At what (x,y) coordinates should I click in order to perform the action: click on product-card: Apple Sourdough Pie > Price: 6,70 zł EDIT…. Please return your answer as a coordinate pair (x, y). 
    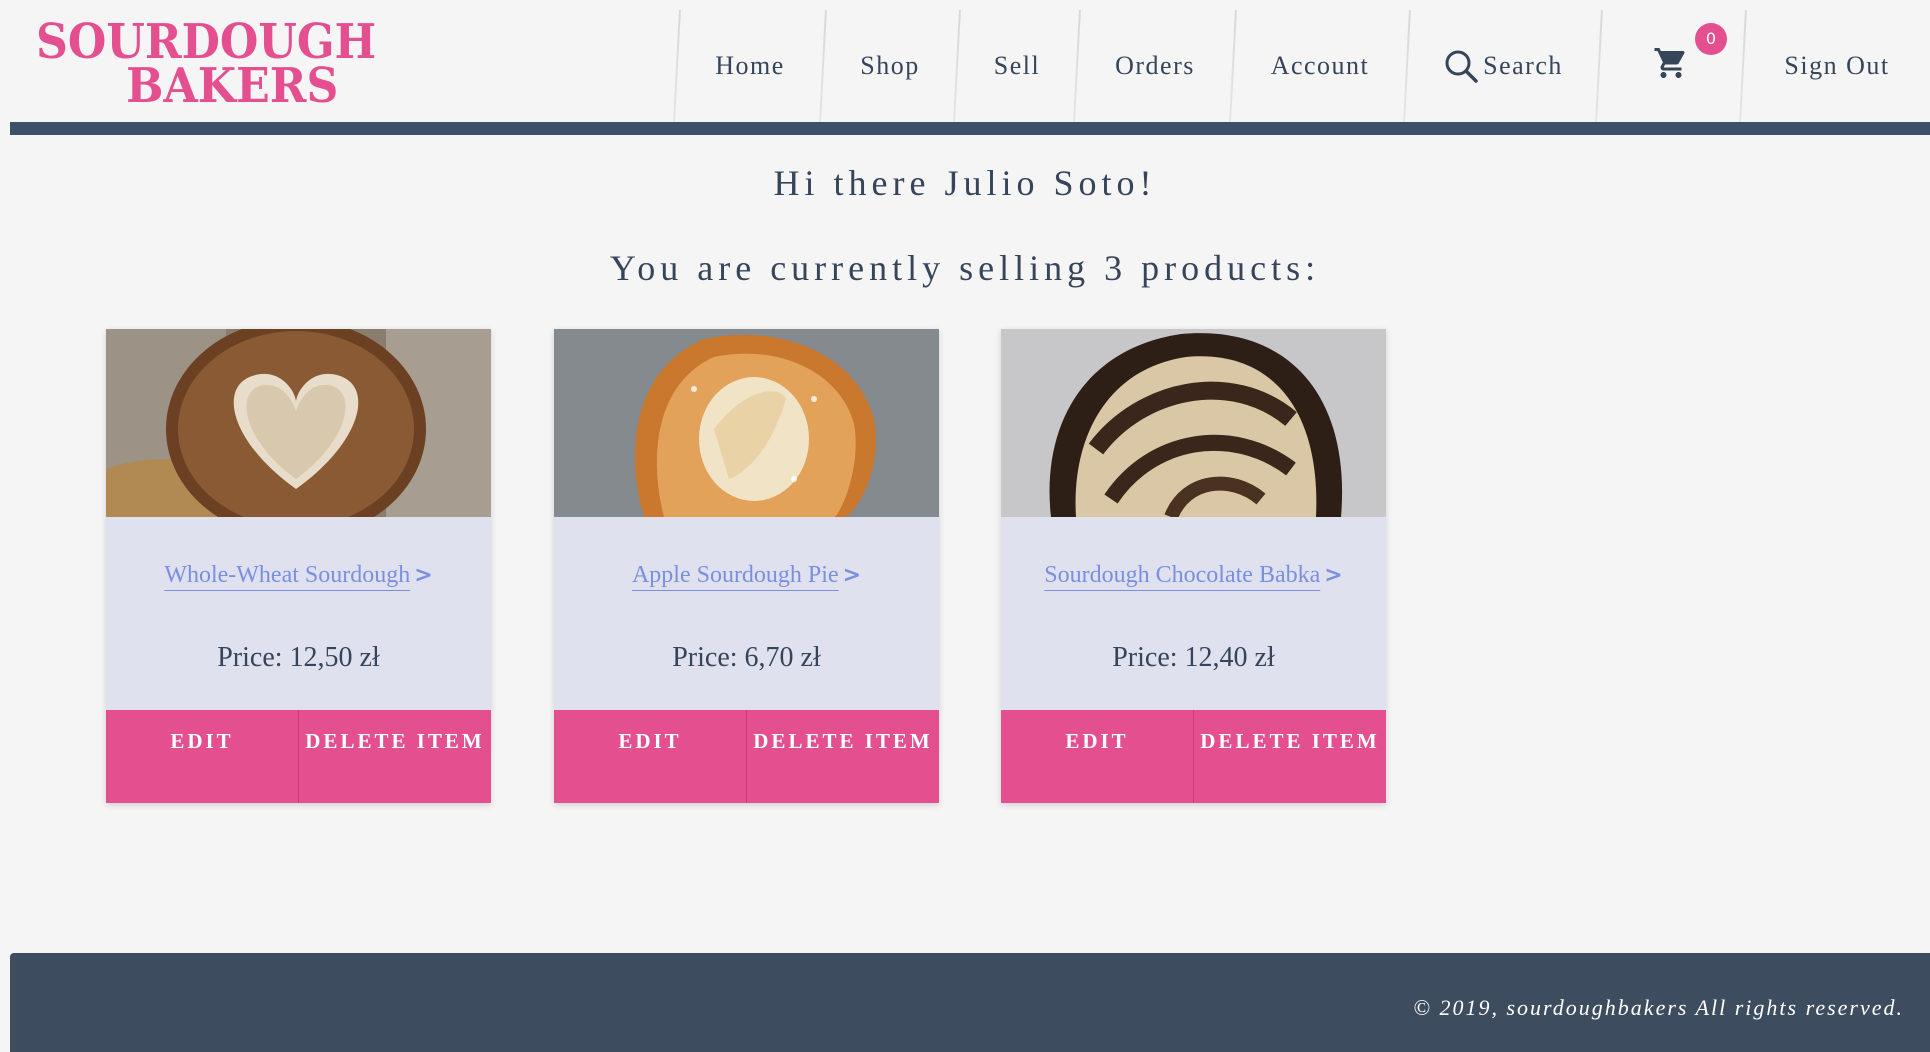
    Looking at the image, I should click on (746, 566).